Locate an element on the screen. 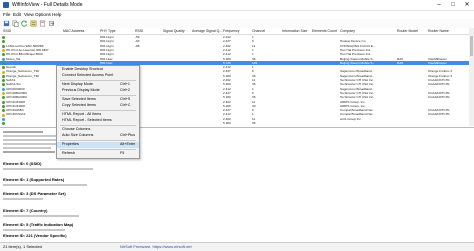 This screenshot has width=474, height=251. minimize-button: – is located at coordinates (439, 5).